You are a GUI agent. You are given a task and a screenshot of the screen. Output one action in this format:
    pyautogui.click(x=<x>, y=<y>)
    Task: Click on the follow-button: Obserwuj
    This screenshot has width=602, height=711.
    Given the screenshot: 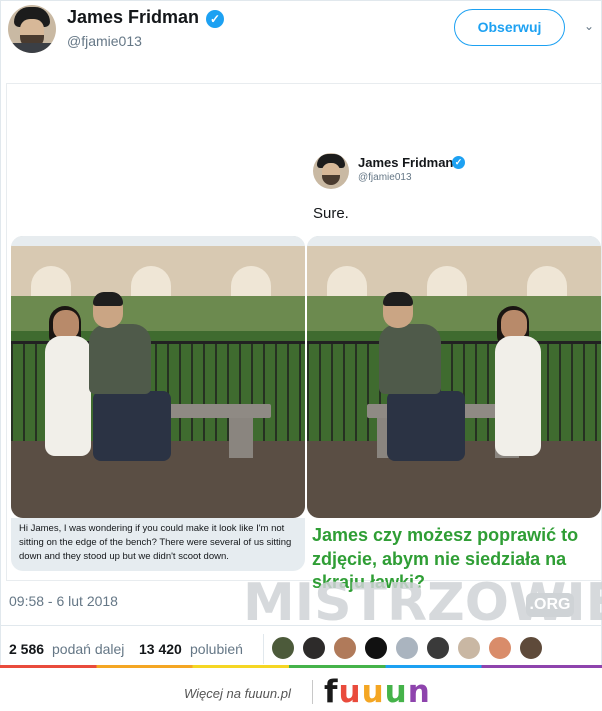 What is the action you would take?
    pyautogui.click(x=509, y=27)
    